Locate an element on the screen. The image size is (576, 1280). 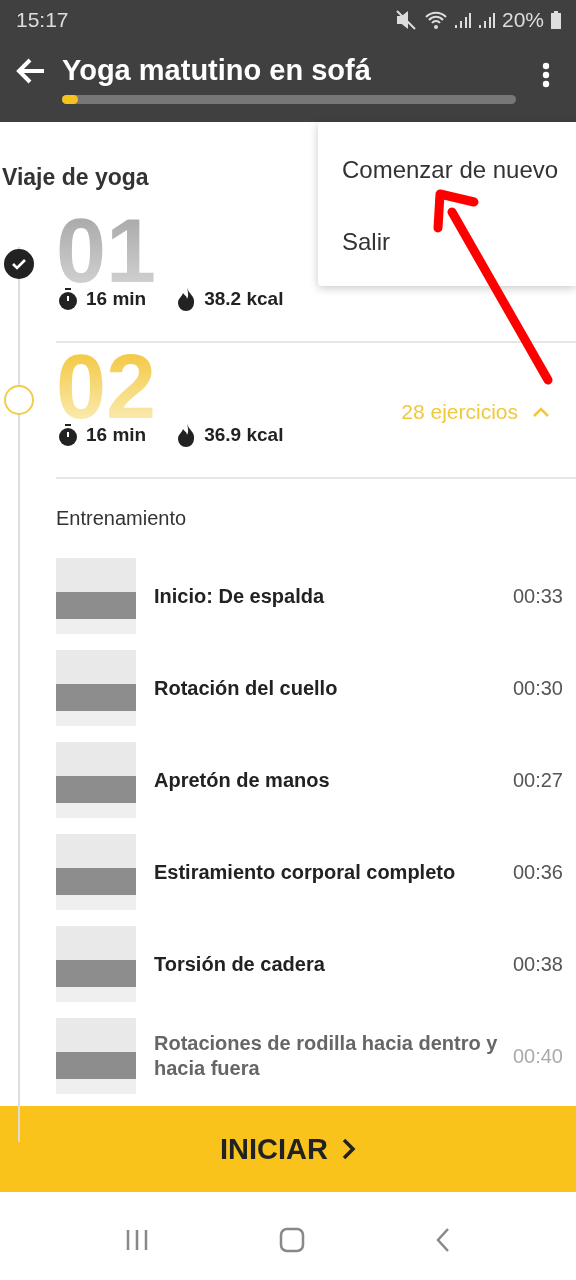
section-title: Viaje de yoga is located at coordinates (75, 177).